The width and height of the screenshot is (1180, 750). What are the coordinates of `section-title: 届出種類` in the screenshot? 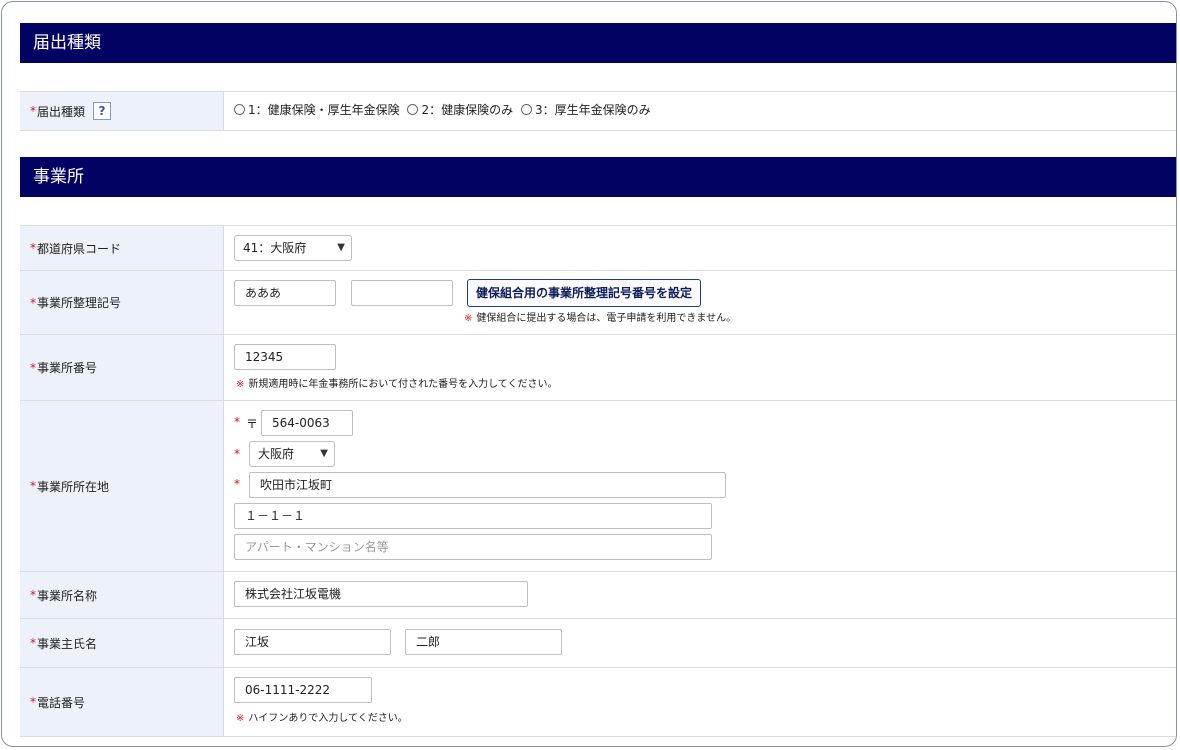 It's located at (67, 43).